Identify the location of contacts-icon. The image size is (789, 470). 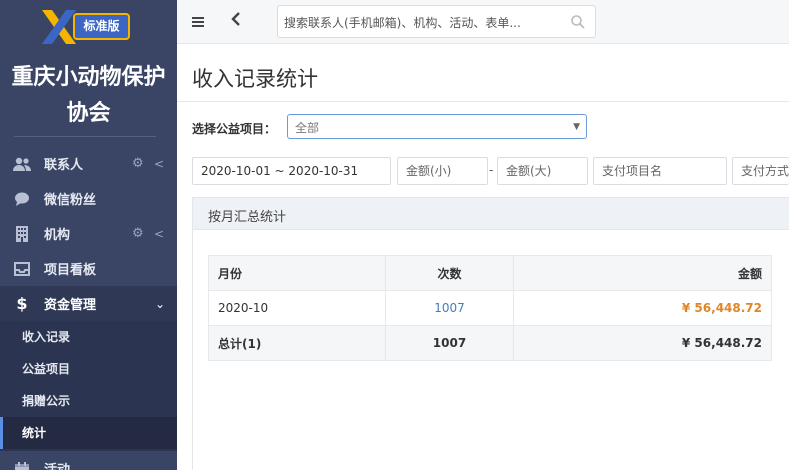
(22, 164).